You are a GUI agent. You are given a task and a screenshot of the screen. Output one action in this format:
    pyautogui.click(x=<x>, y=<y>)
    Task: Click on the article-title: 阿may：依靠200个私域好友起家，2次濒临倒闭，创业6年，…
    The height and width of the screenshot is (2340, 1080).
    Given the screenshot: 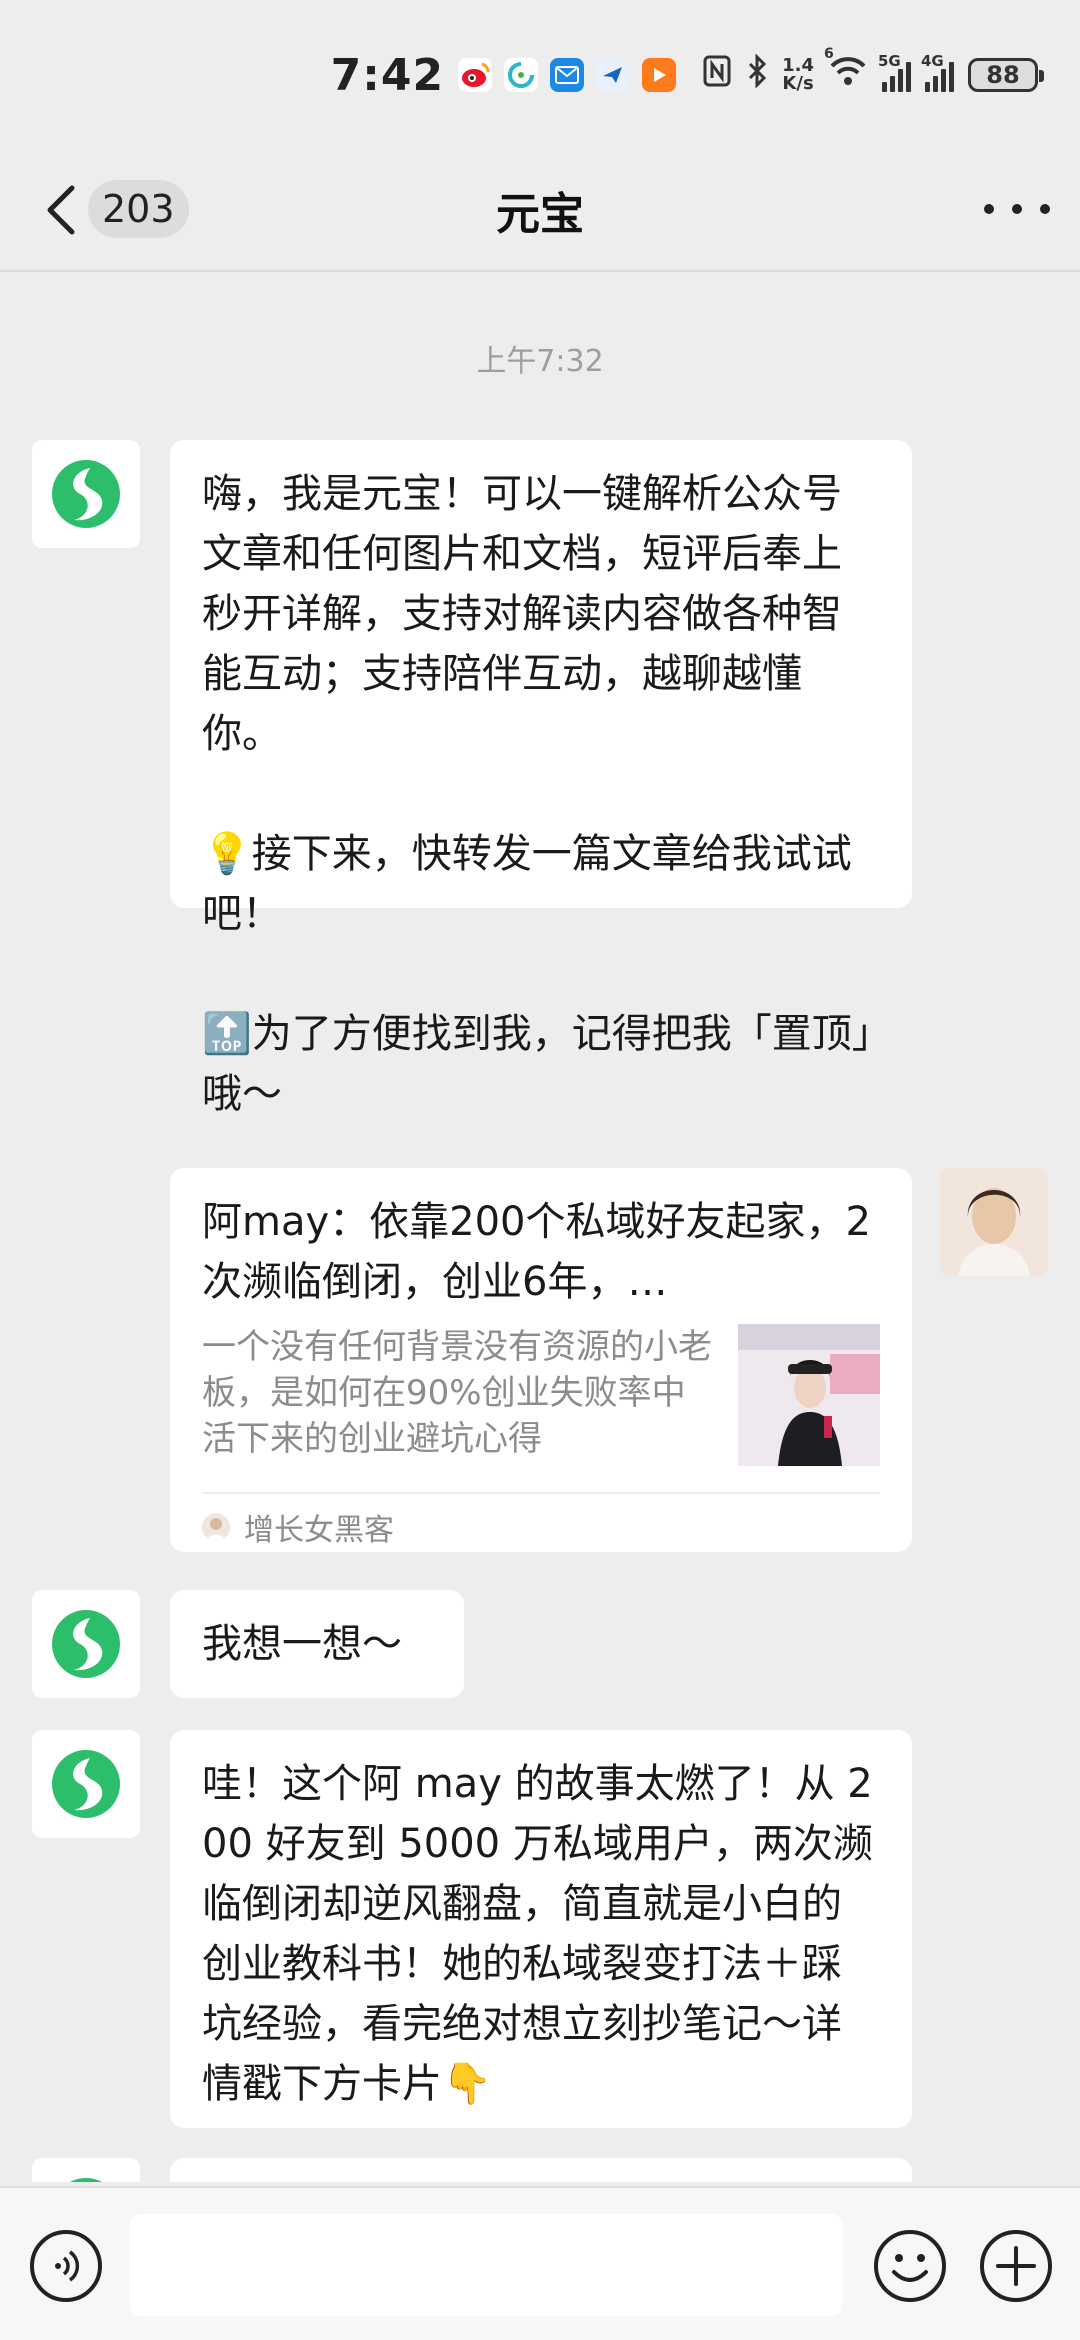 What is the action you would take?
    pyautogui.click(x=536, y=1252)
    